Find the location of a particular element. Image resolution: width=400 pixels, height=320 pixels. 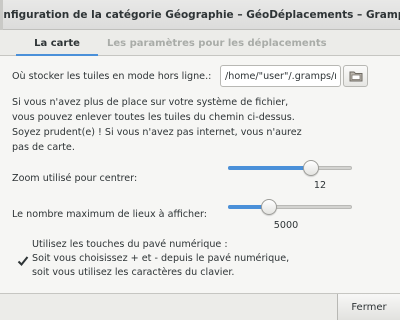

zoom-slider is located at coordinates (290, 168).